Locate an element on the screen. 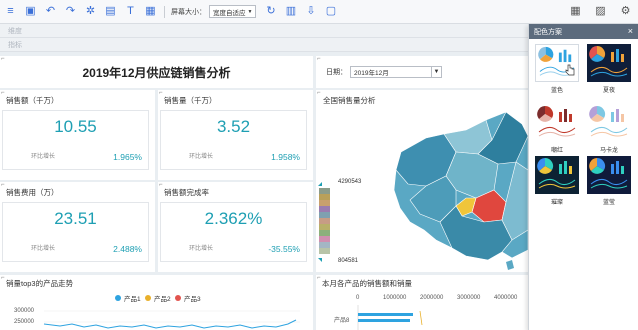  dimension-bar: 维度 is located at coordinates (264, 31).